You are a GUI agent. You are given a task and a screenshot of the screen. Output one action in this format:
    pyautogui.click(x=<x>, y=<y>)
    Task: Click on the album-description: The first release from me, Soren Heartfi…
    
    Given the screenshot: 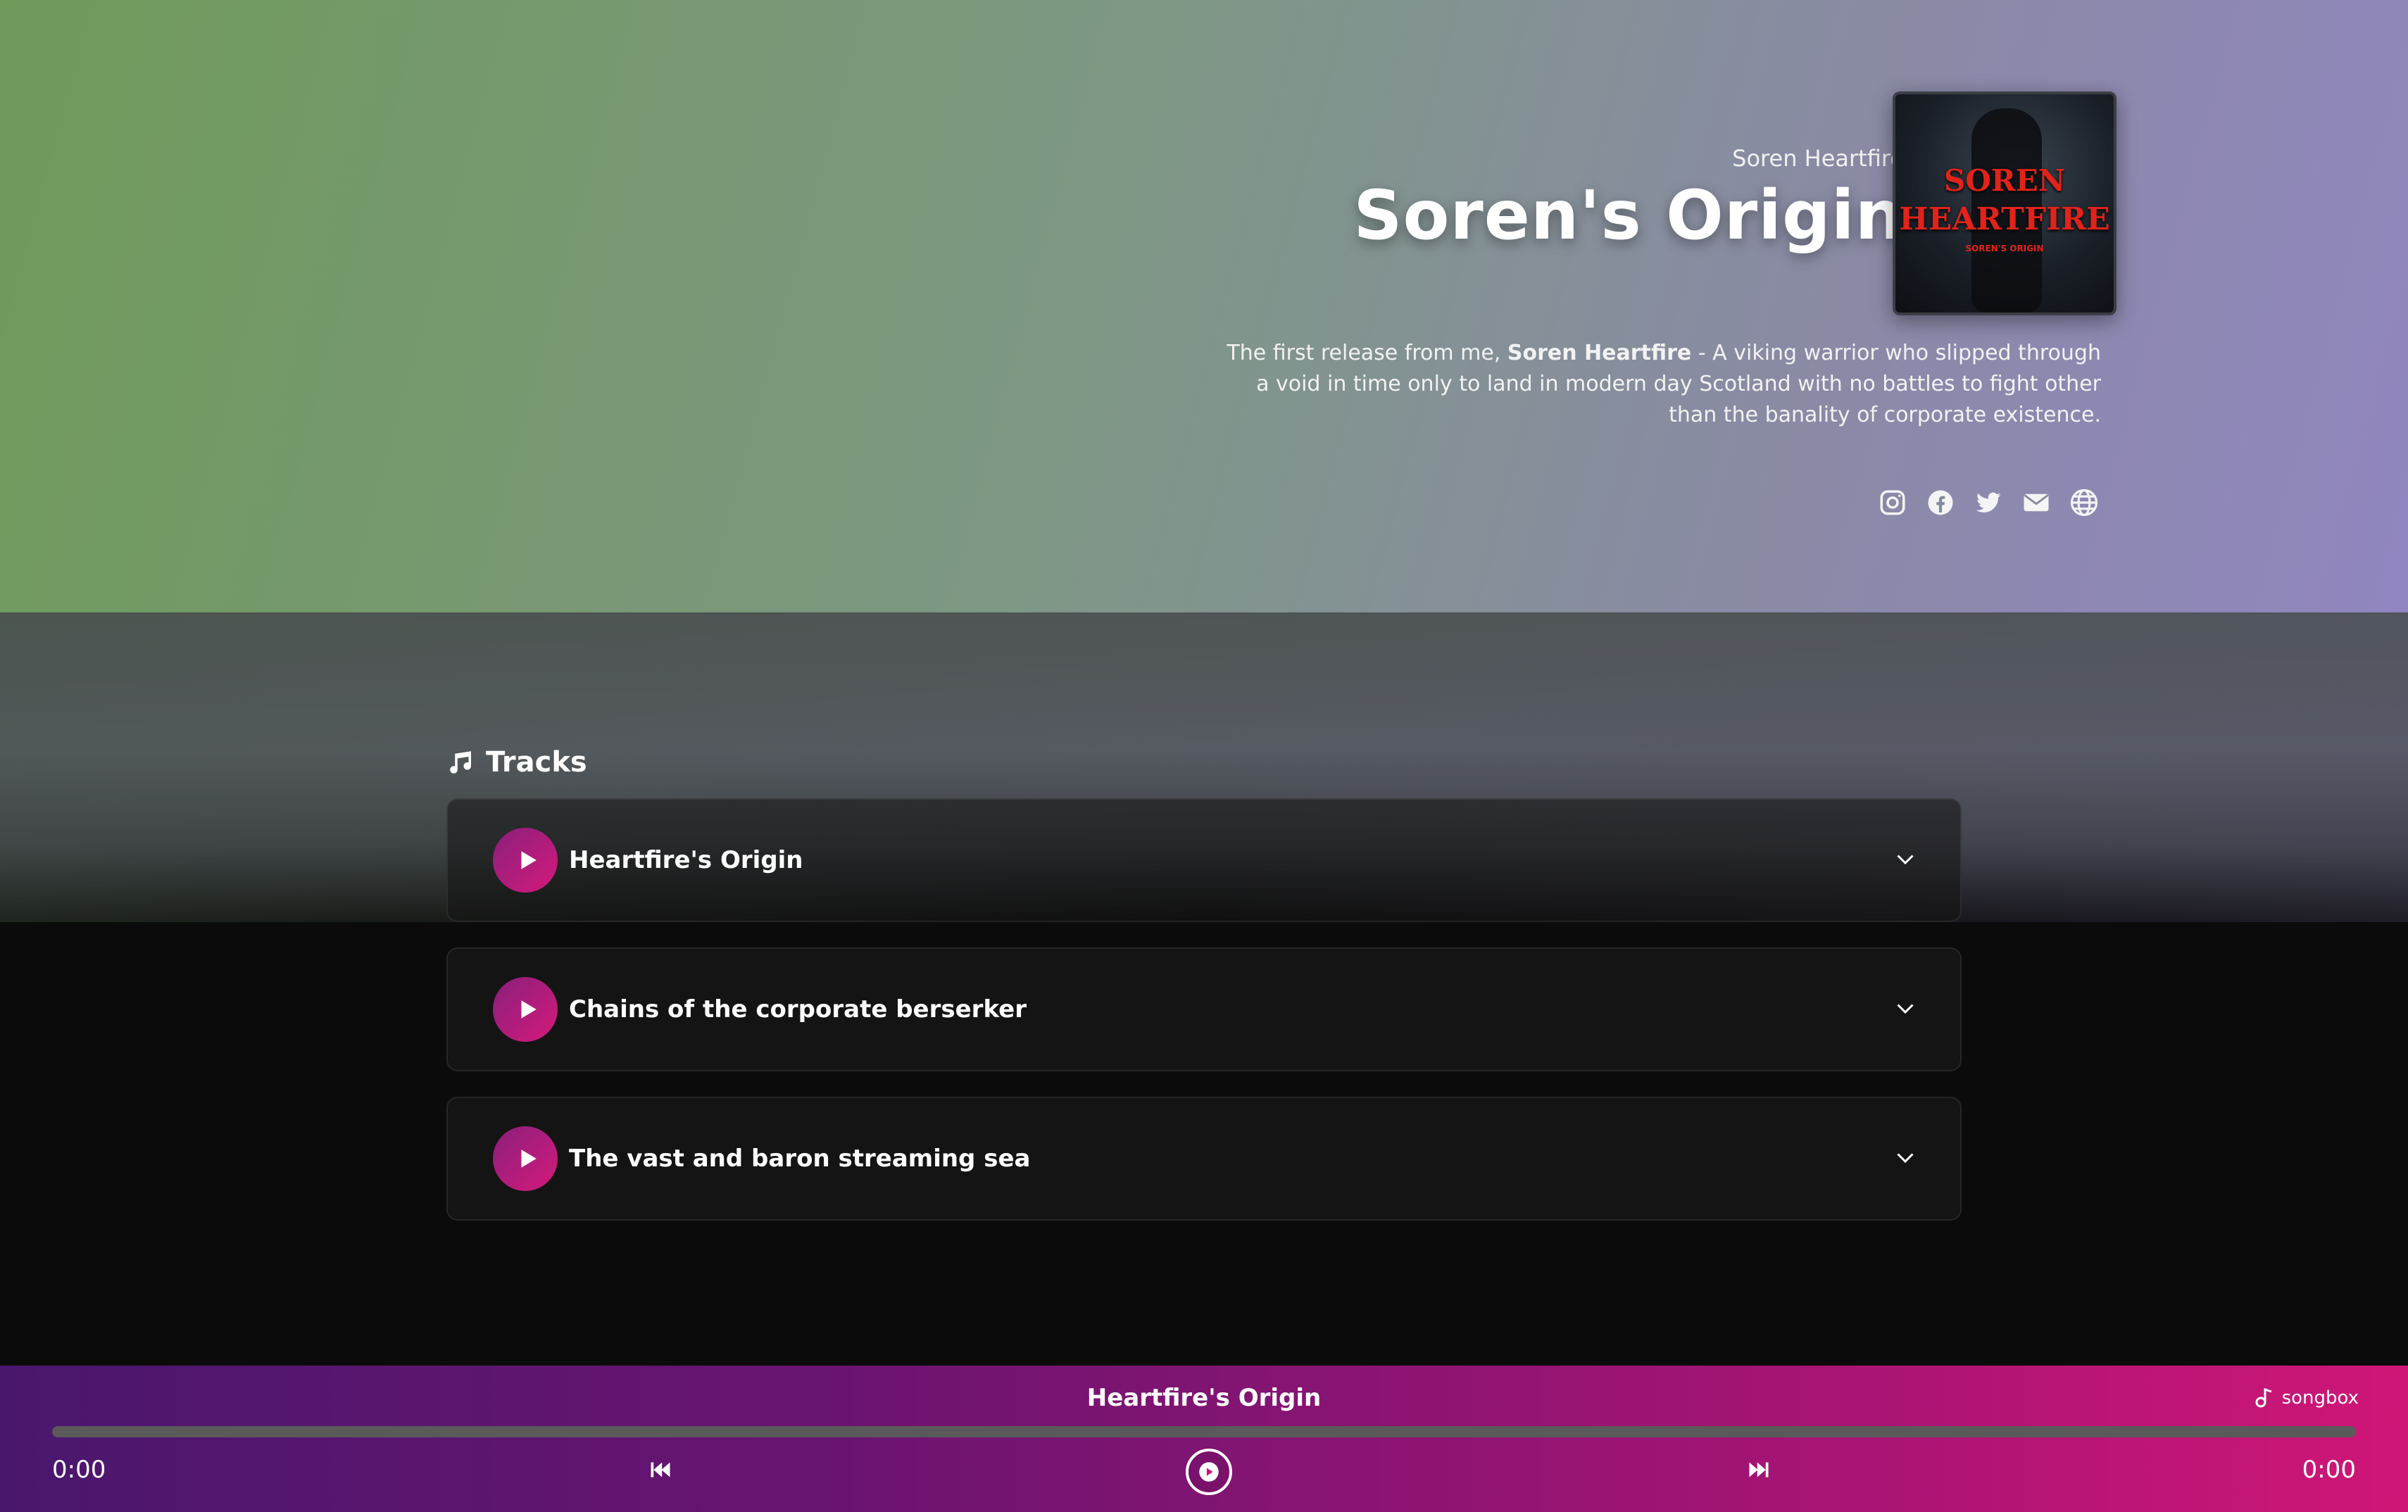 What is the action you would take?
    pyautogui.click(x=1657, y=384)
    